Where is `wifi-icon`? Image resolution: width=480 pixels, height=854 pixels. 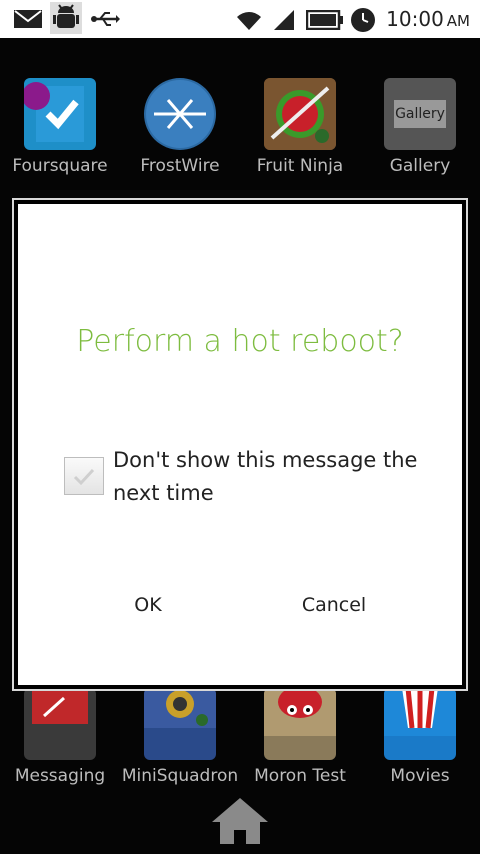 wifi-icon is located at coordinates (249, 23).